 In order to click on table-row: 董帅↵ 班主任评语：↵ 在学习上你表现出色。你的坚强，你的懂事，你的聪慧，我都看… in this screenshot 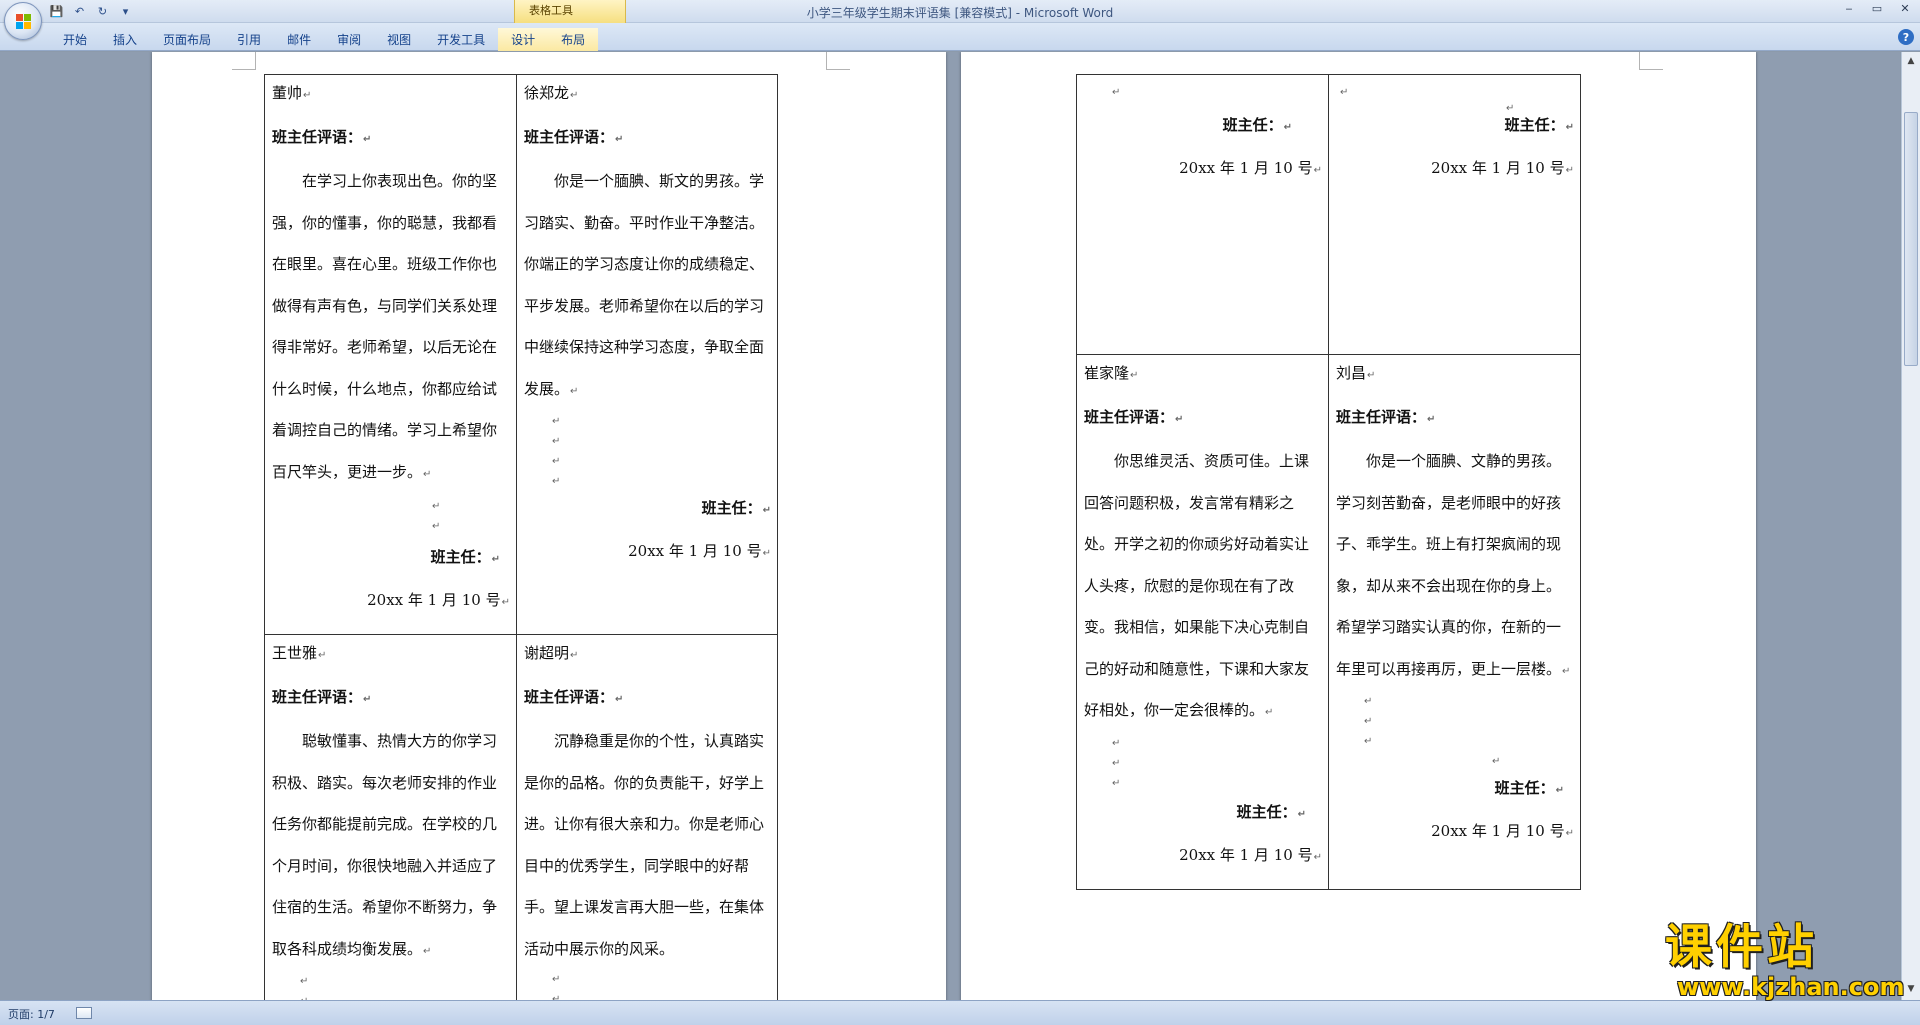, I will do `click(521, 354)`.